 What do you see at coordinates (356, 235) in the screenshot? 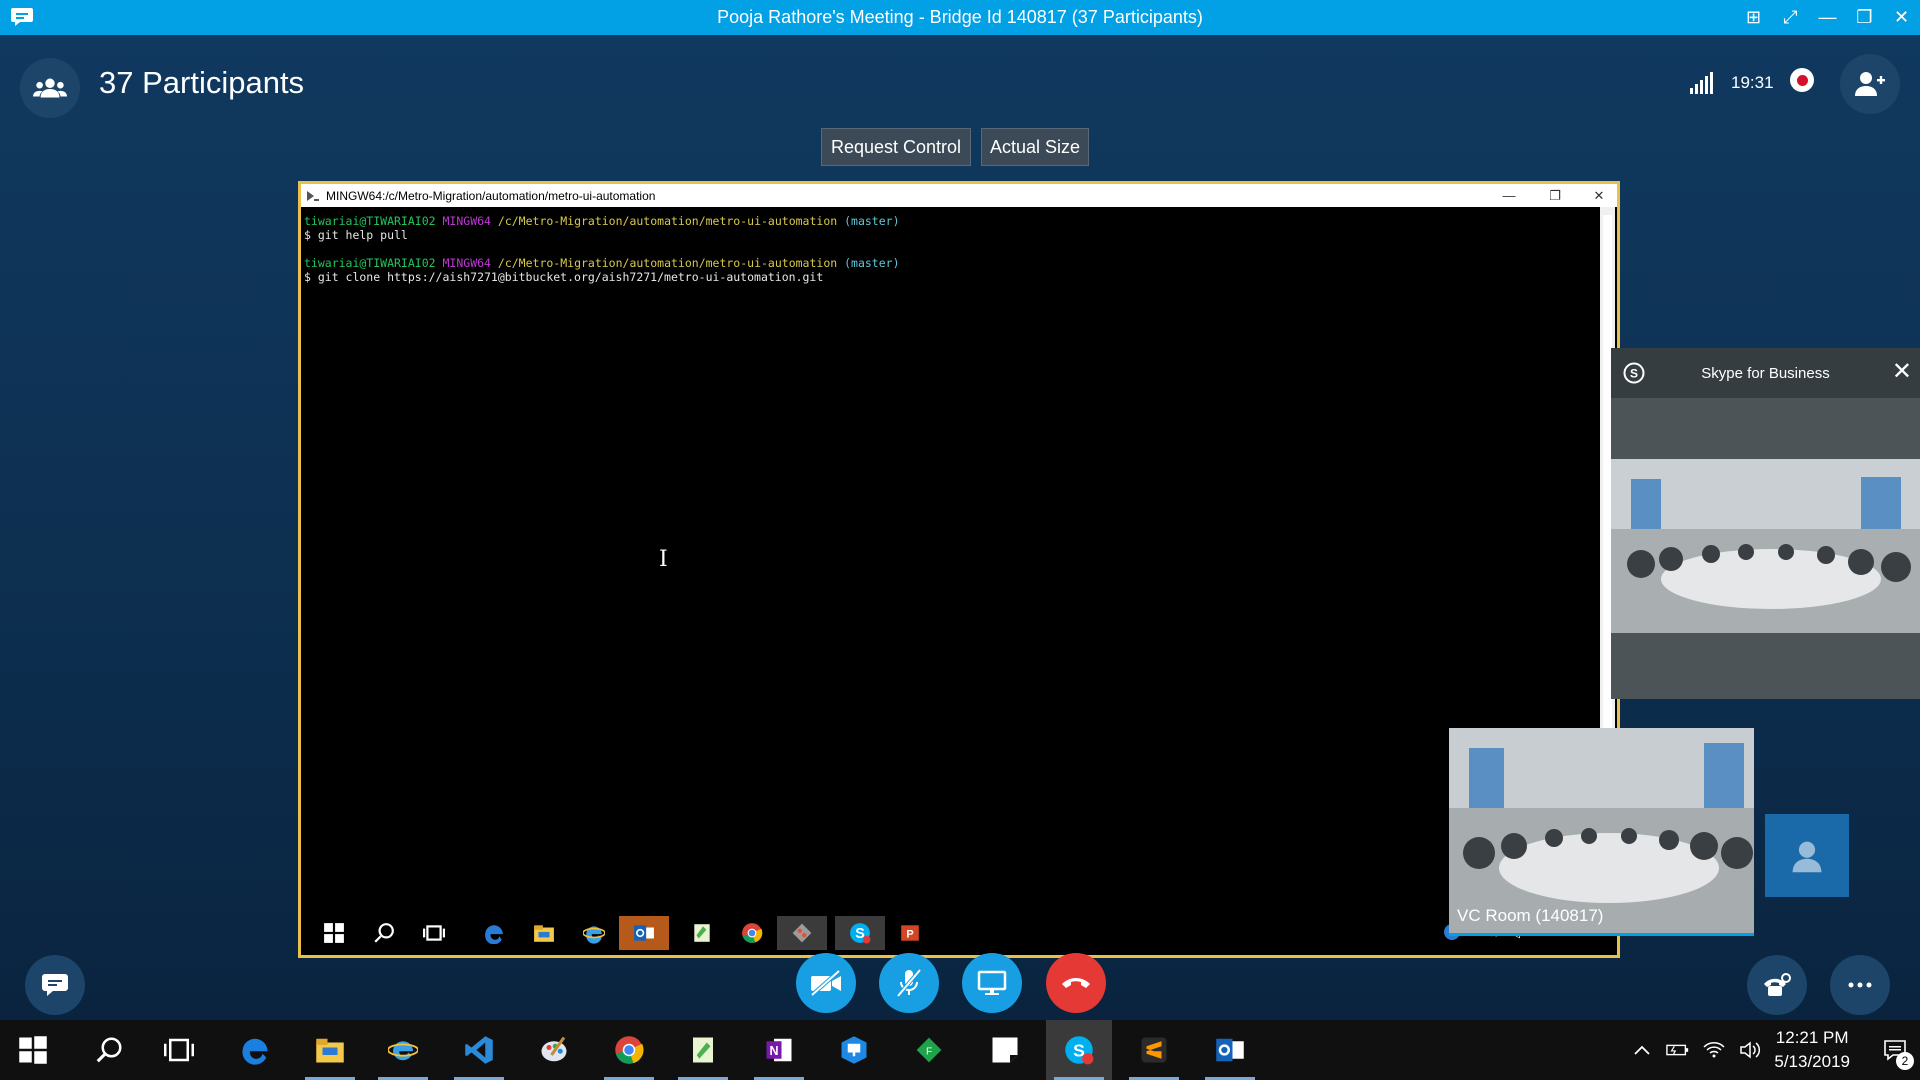
I see `command-line: $ git help pull` at bounding box center [356, 235].